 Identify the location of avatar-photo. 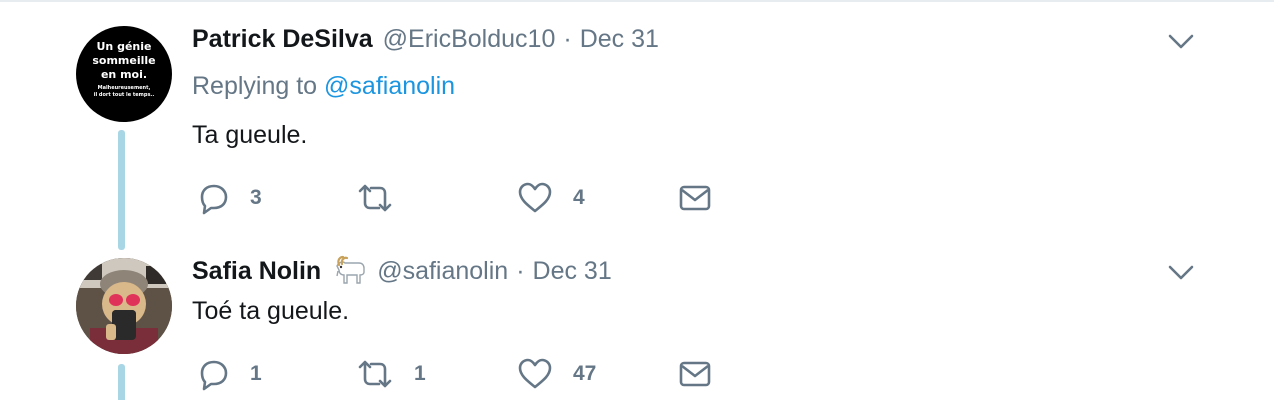
(124, 306).